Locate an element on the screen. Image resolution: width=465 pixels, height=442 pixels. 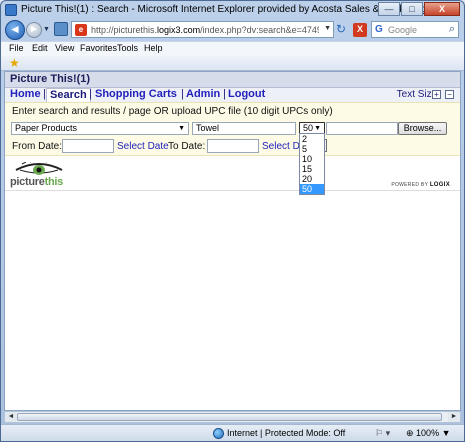
results-per-page-value: 50 is located at coordinates (308, 128).